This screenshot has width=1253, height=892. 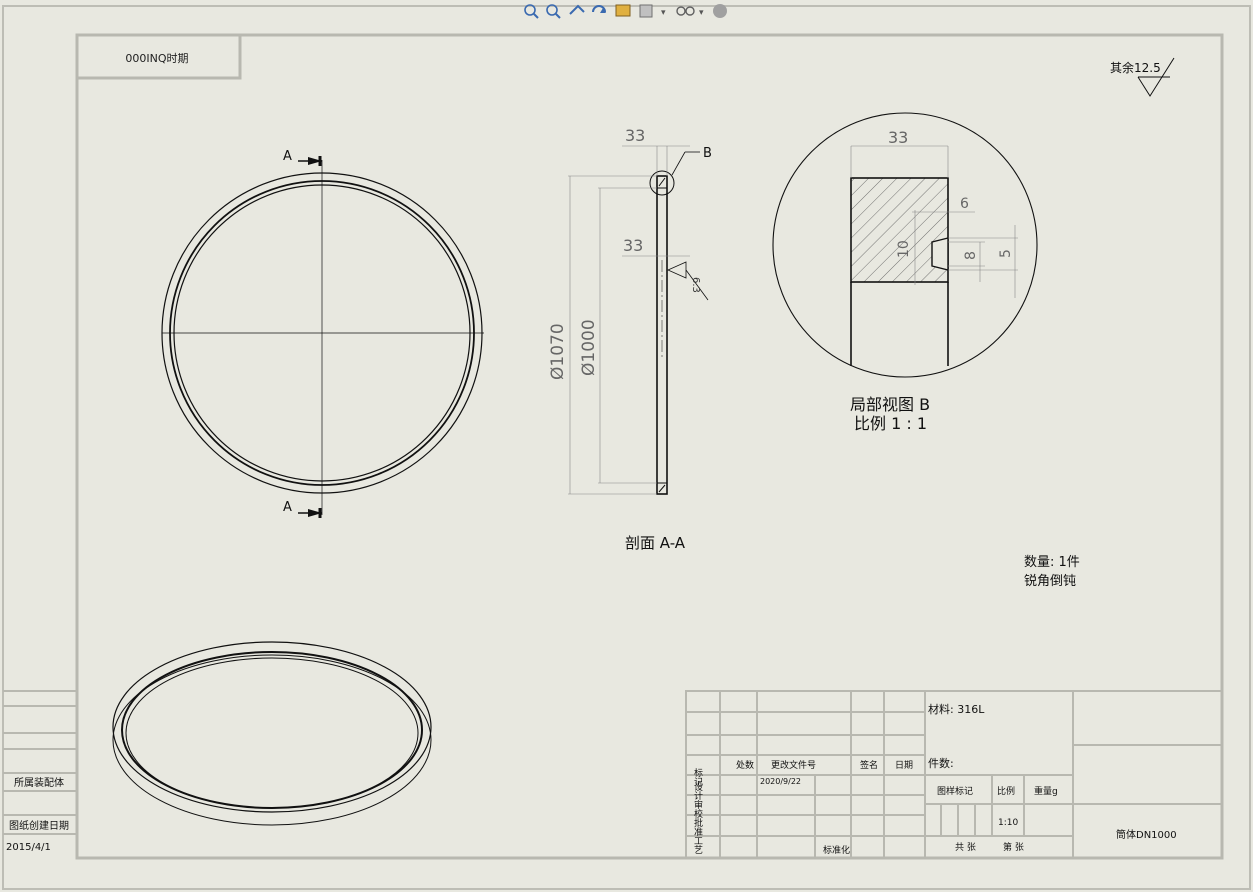 What do you see at coordinates (793, 765) in the screenshot?
I see `col-doc: 更改文件号` at bounding box center [793, 765].